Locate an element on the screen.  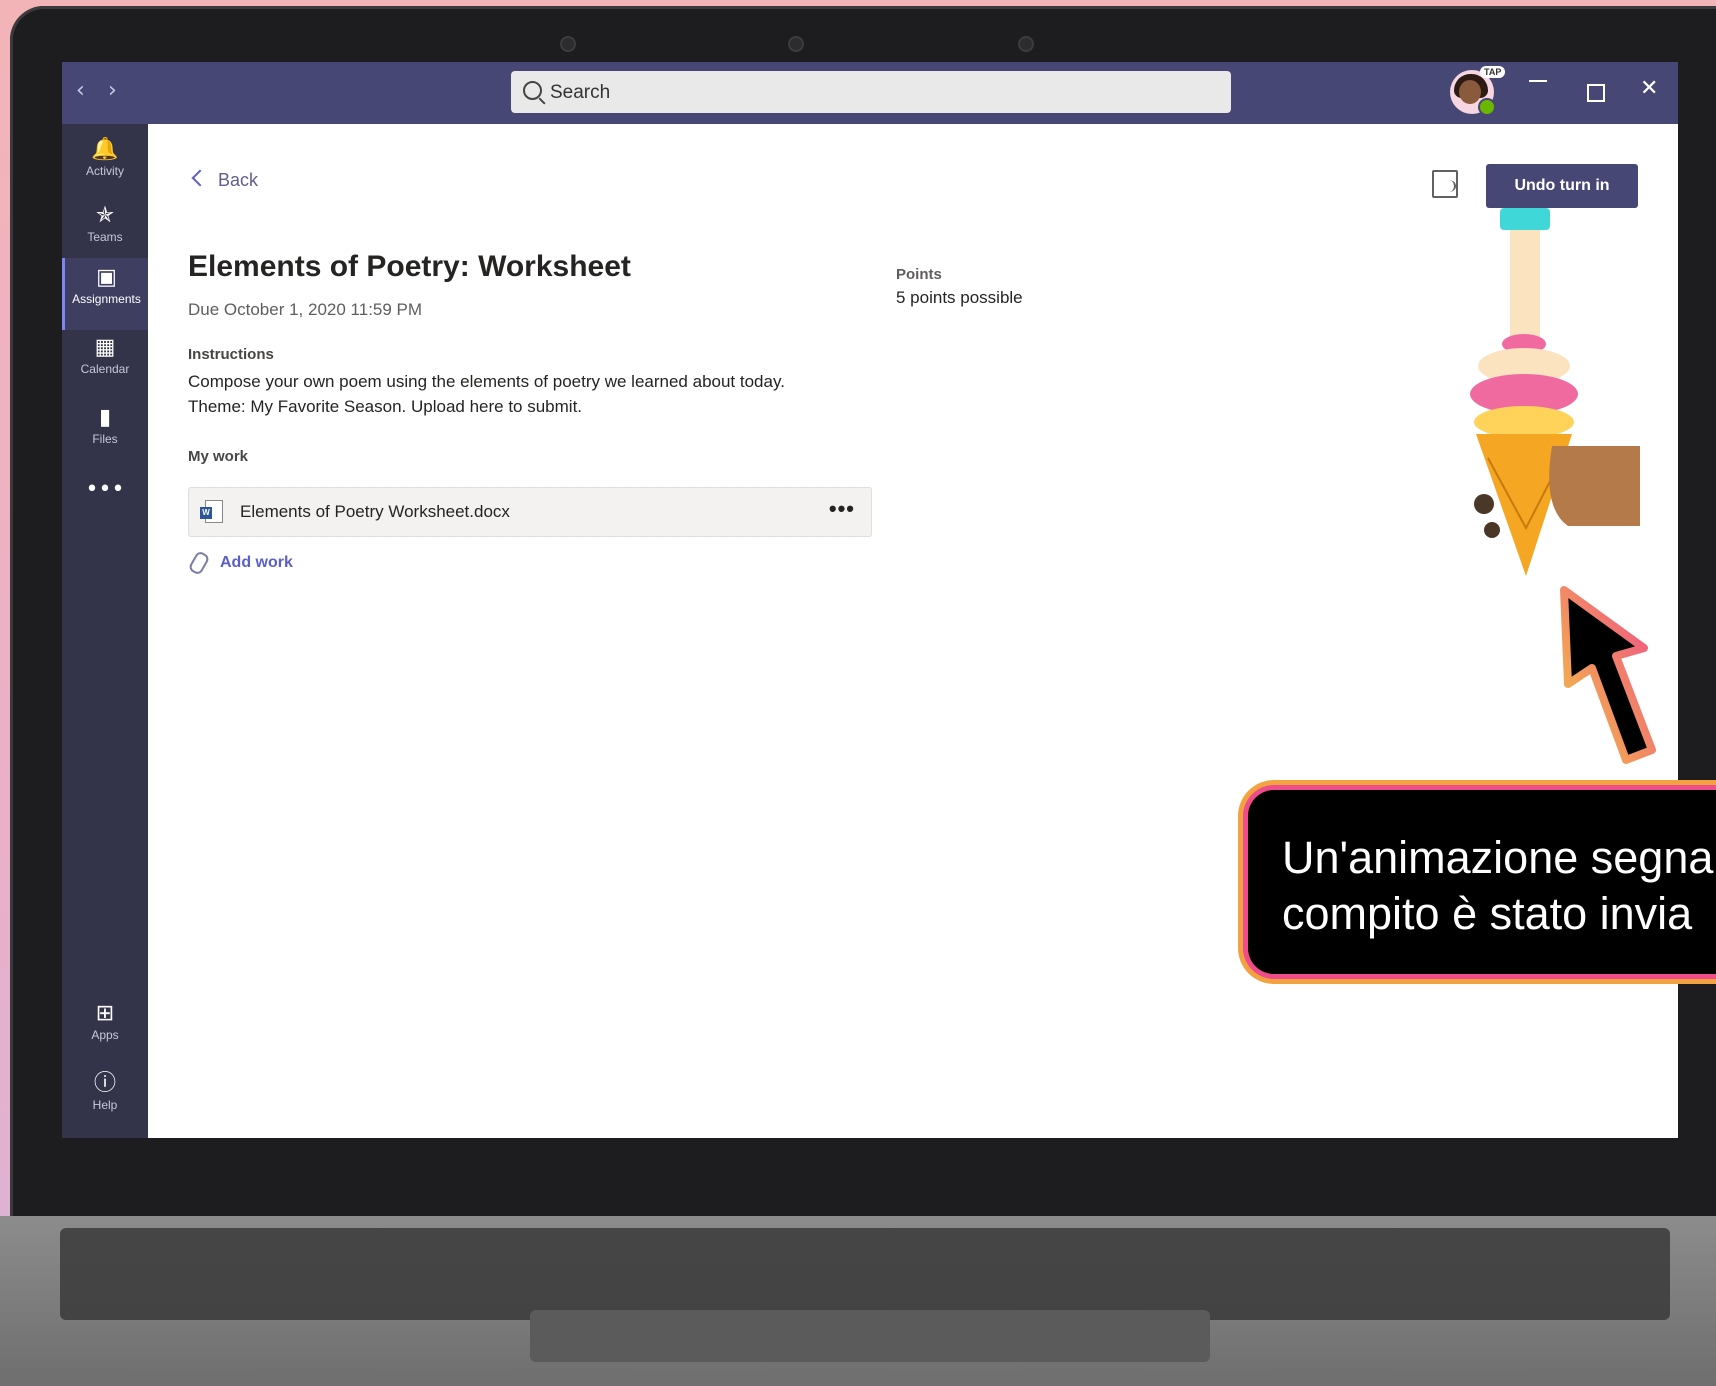
calendar-icon: ▦ is located at coordinates (105, 347).